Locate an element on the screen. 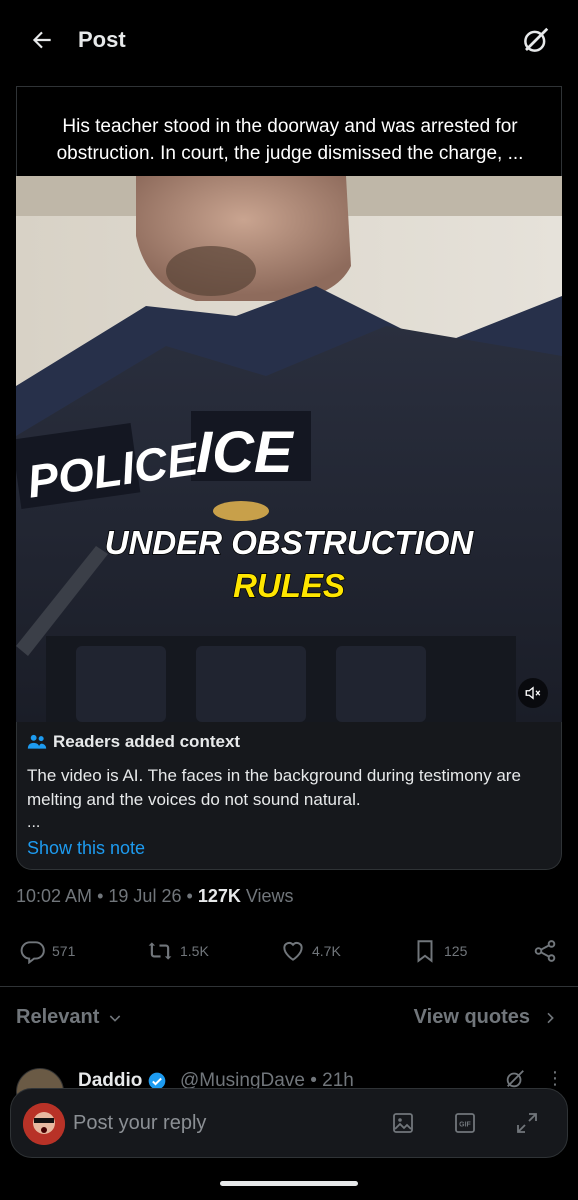 This screenshot has height=1200, width=578. repost-button: 1.5K is located at coordinates (177, 951).